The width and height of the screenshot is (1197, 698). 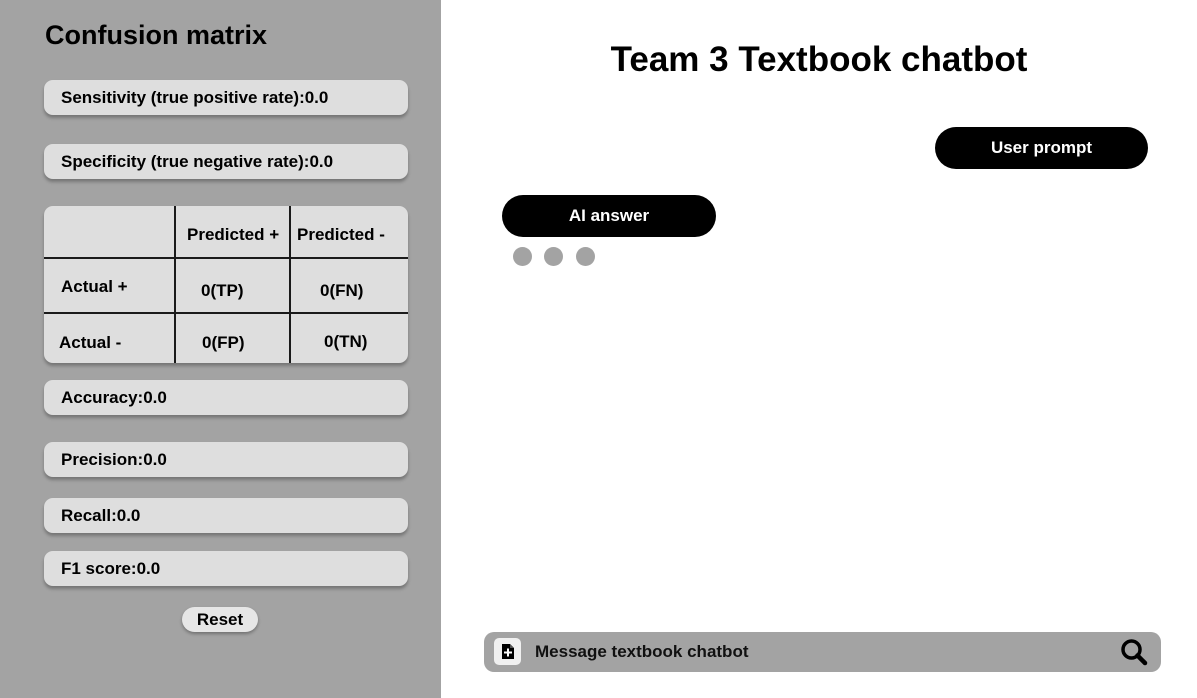 What do you see at coordinates (226, 459) in the screenshot?
I see `precision-card: Precision:0.0` at bounding box center [226, 459].